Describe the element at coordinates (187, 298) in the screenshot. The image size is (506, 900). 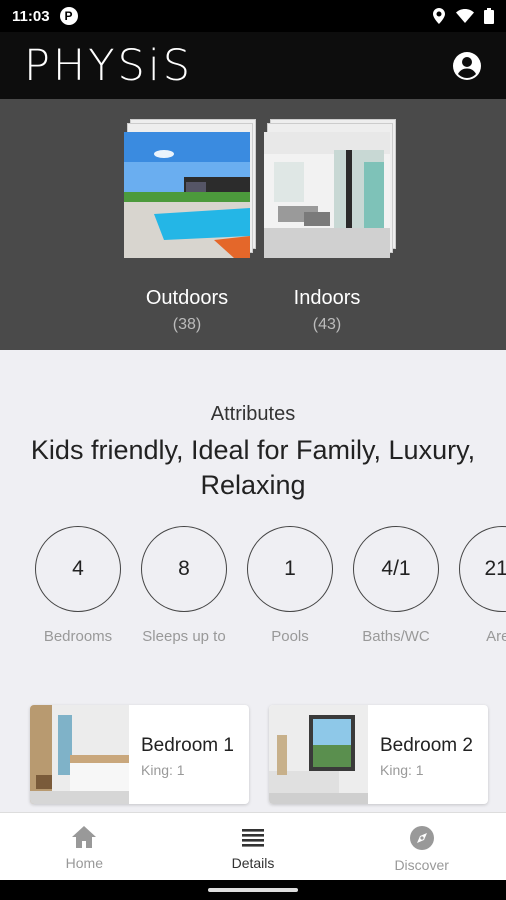
I see `category-title: Outdoors` at that location.